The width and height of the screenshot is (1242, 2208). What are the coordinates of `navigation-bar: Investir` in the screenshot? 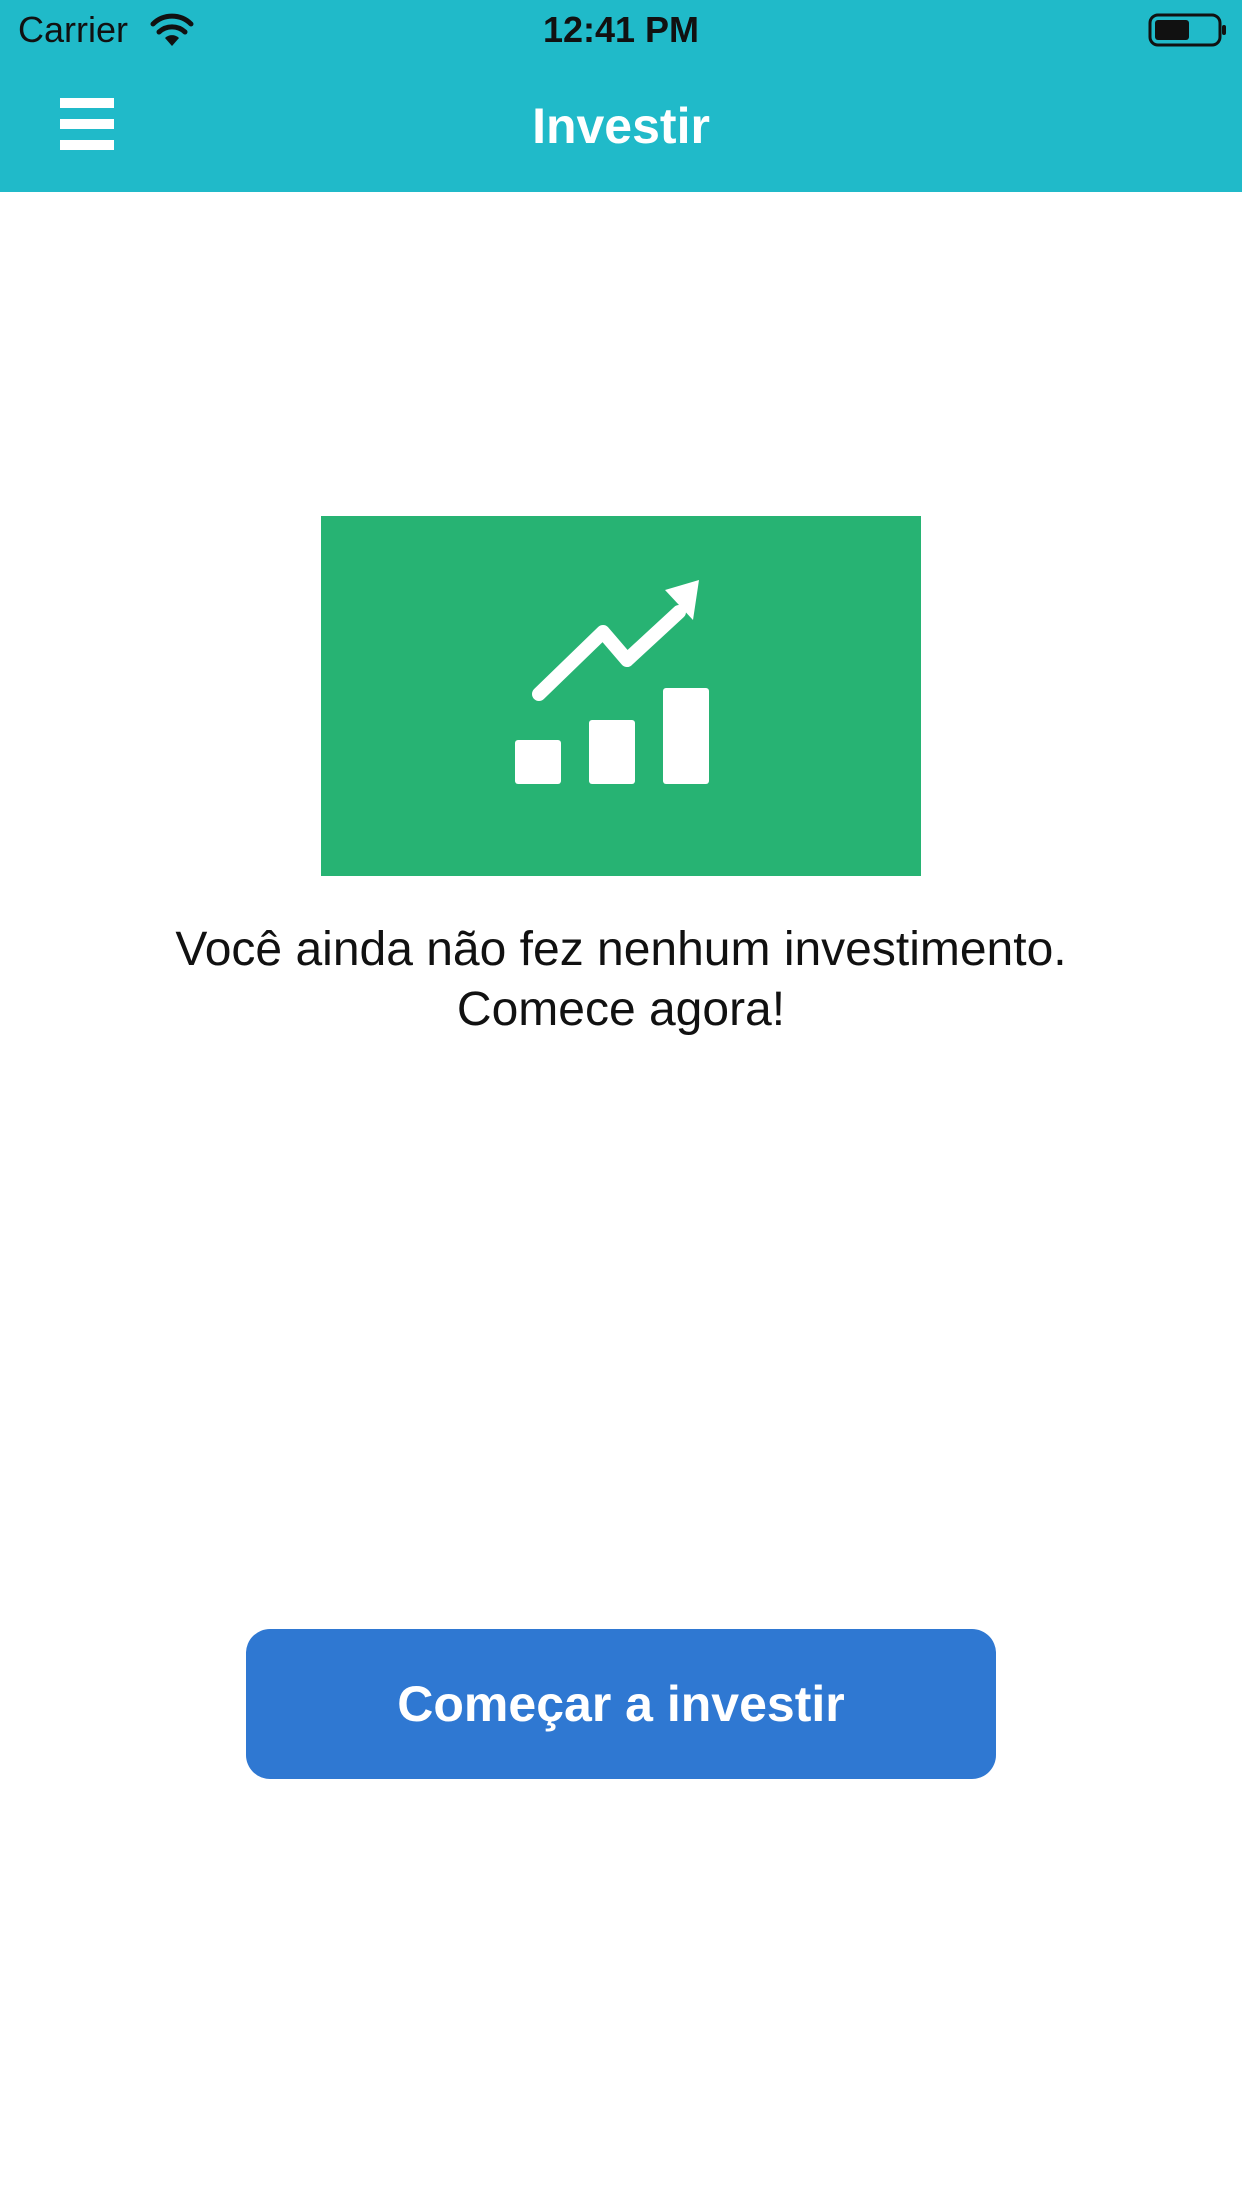 It's located at (621, 126).